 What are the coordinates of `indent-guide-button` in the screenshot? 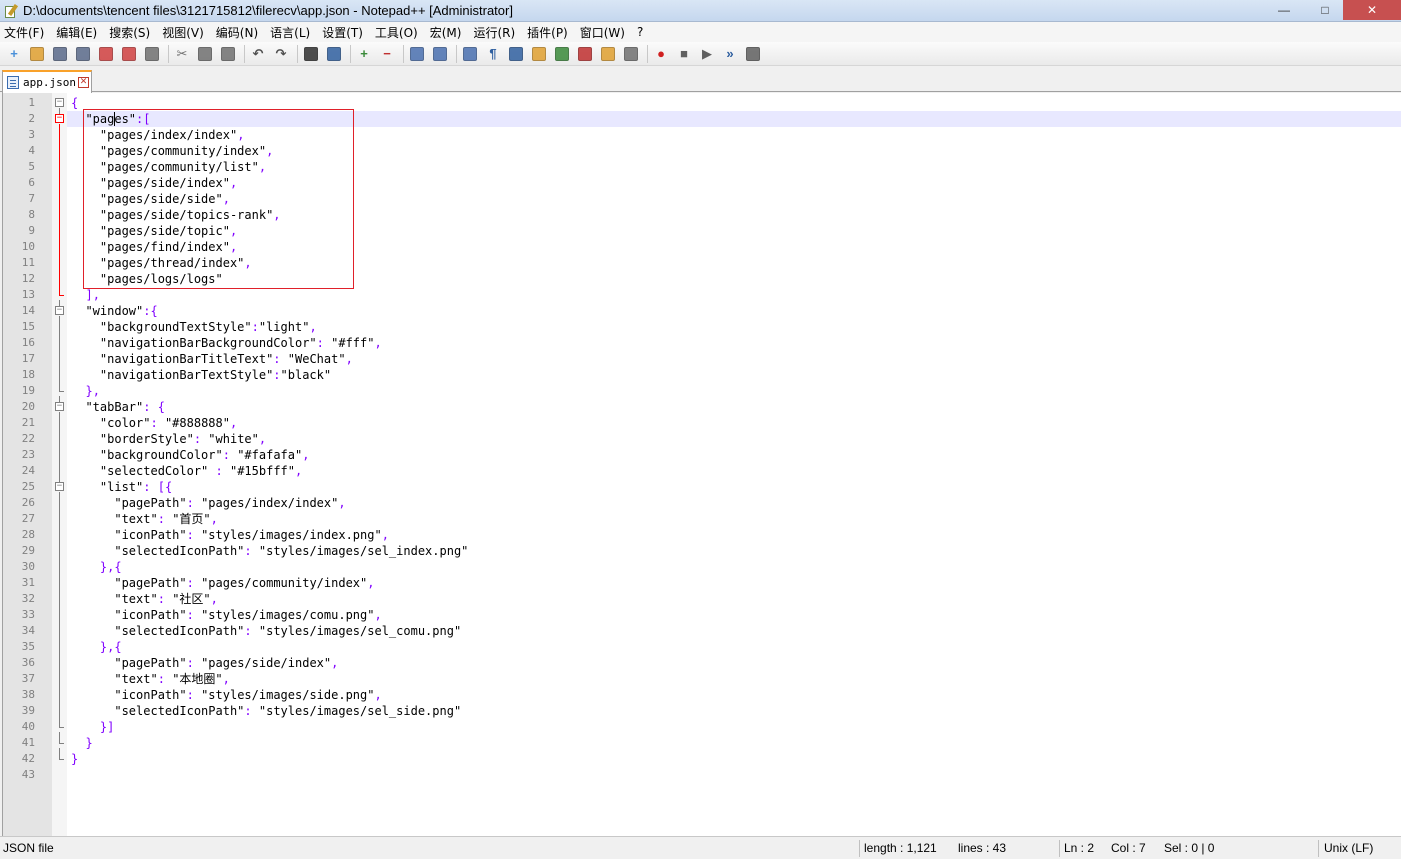 It's located at (516, 54).